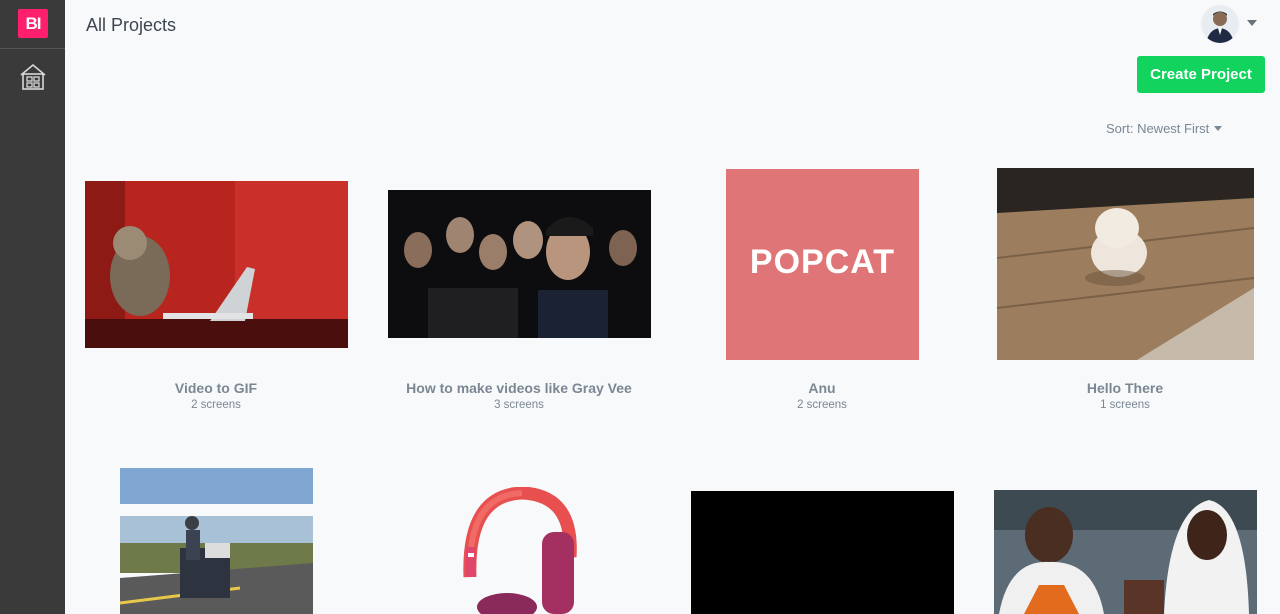 This screenshot has height=614, width=1280. What do you see at coordinates (32, 48) in the screenshot?
I see `sidebar-divider` at bounding box center [32, 48].